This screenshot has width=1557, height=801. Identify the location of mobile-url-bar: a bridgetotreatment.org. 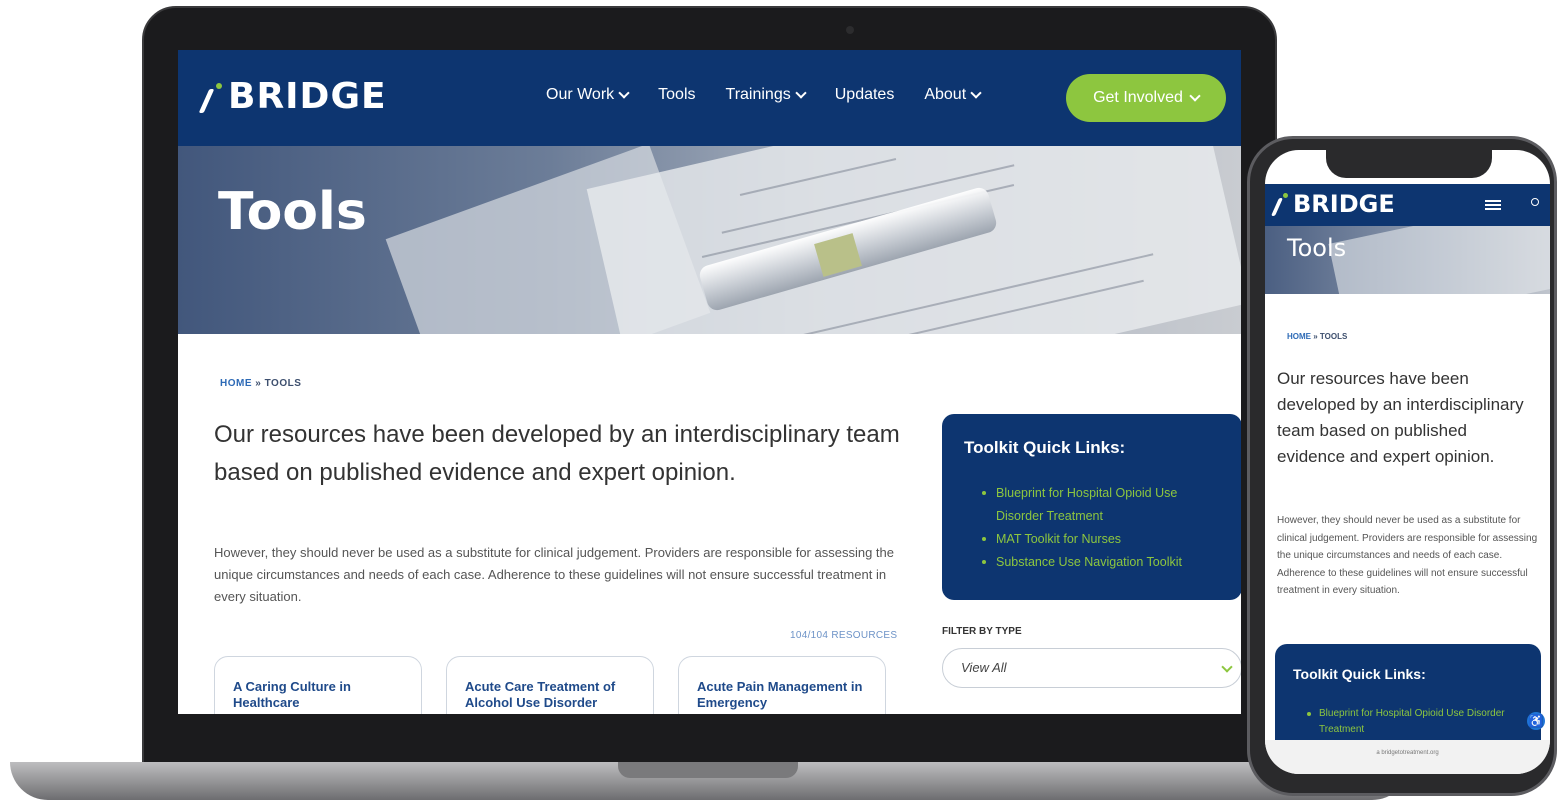
(1407, 757).